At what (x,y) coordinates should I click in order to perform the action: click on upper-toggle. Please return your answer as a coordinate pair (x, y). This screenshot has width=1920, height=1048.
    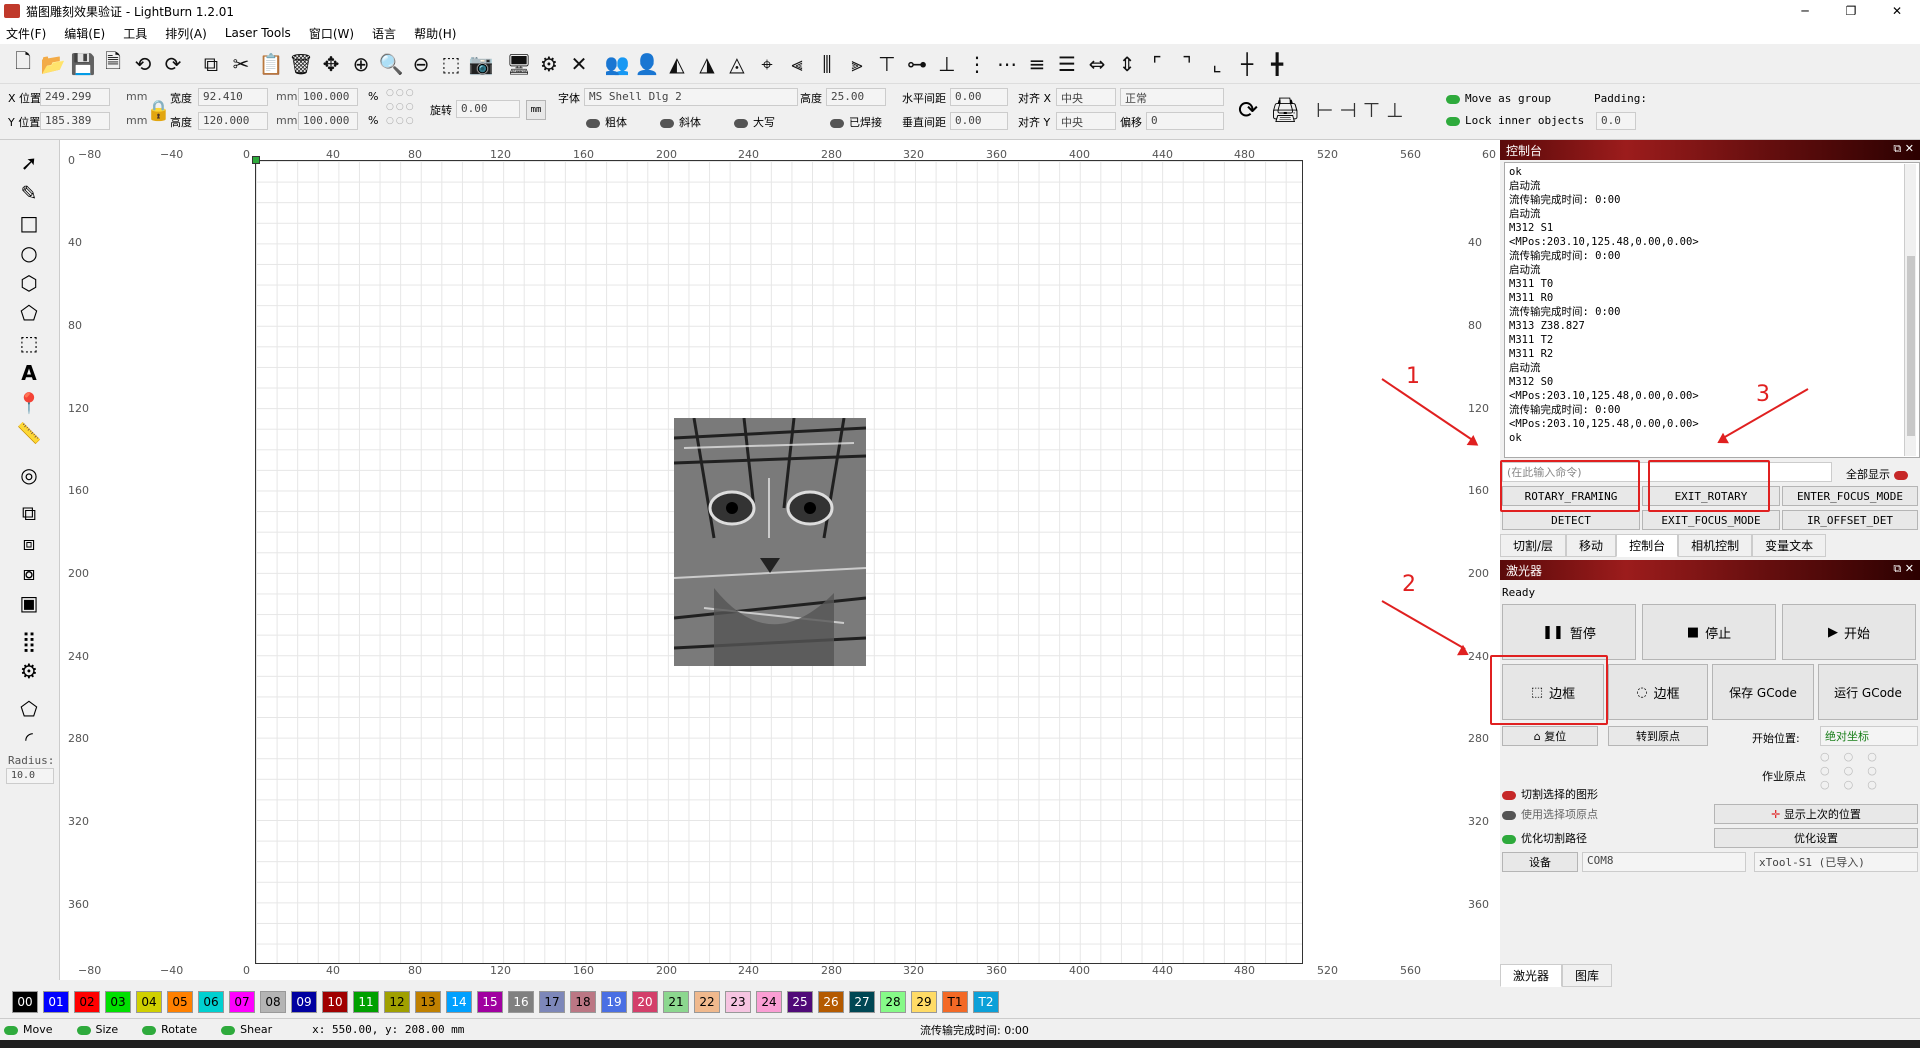
    Looking at the image, I should click on (741, 123).